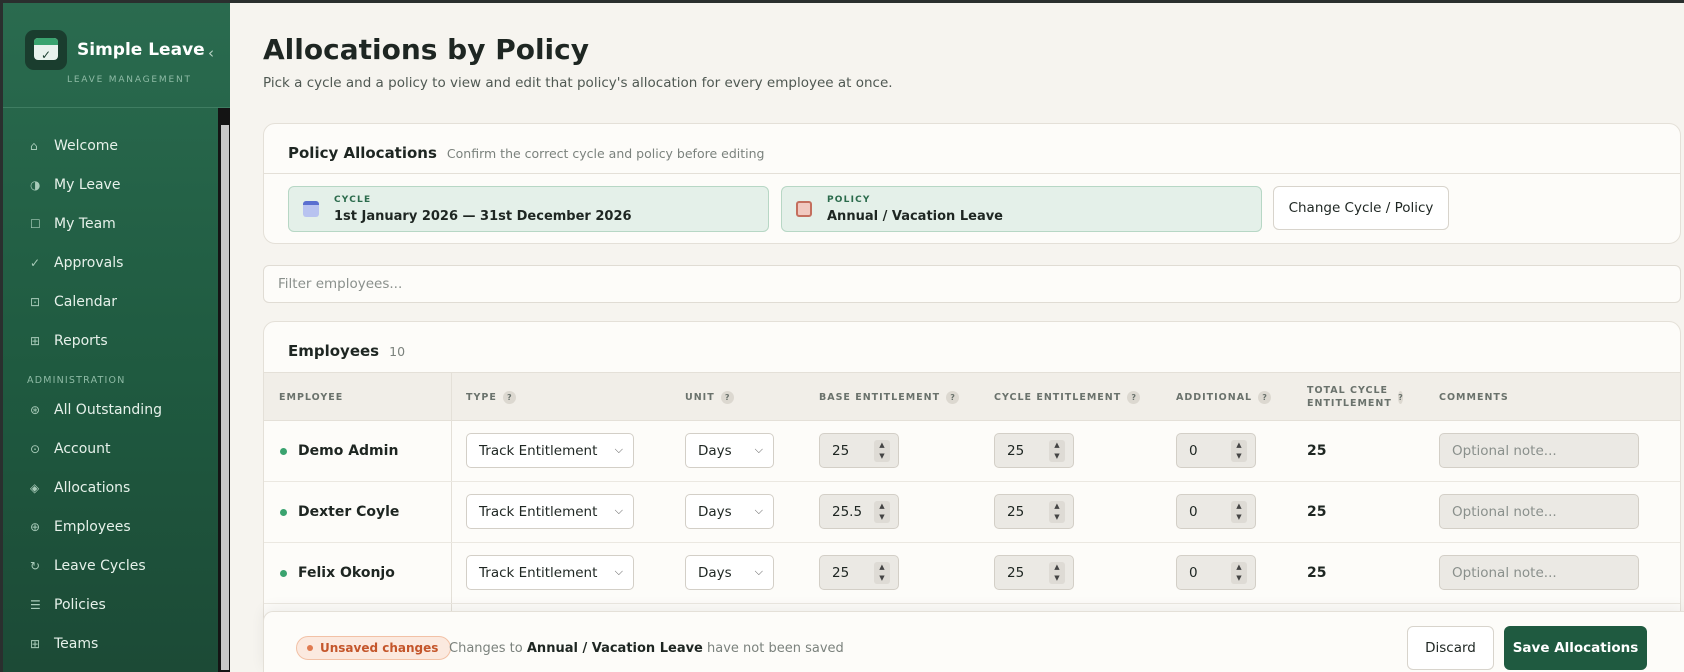 This screenshot has width=1684, height=672. I want to click on col-comments: COMMENTS, so click(1474, 397).